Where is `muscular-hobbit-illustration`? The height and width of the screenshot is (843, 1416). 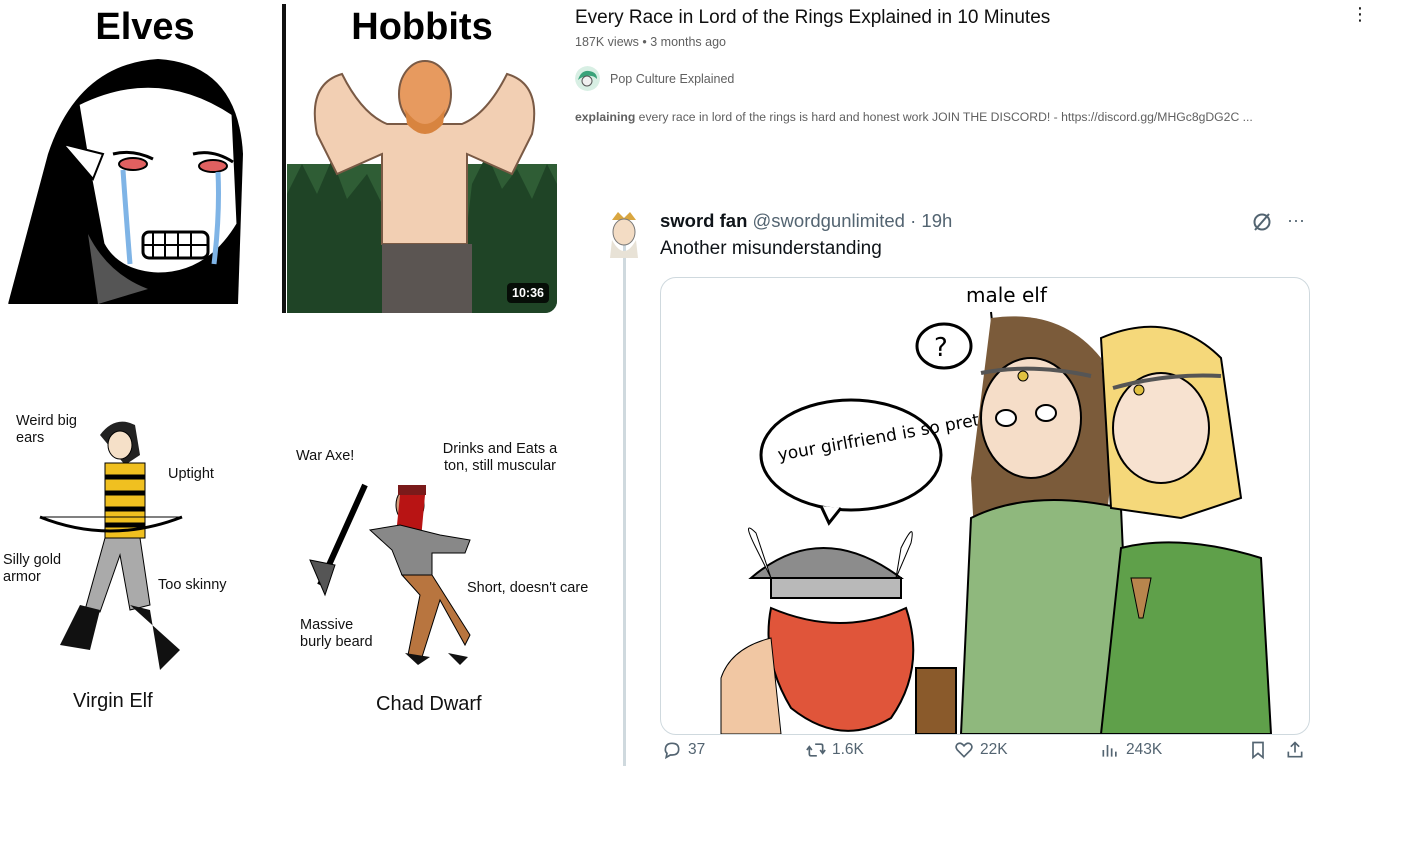 muscular-hobbit-illustration is located at coordinates (422, 186).